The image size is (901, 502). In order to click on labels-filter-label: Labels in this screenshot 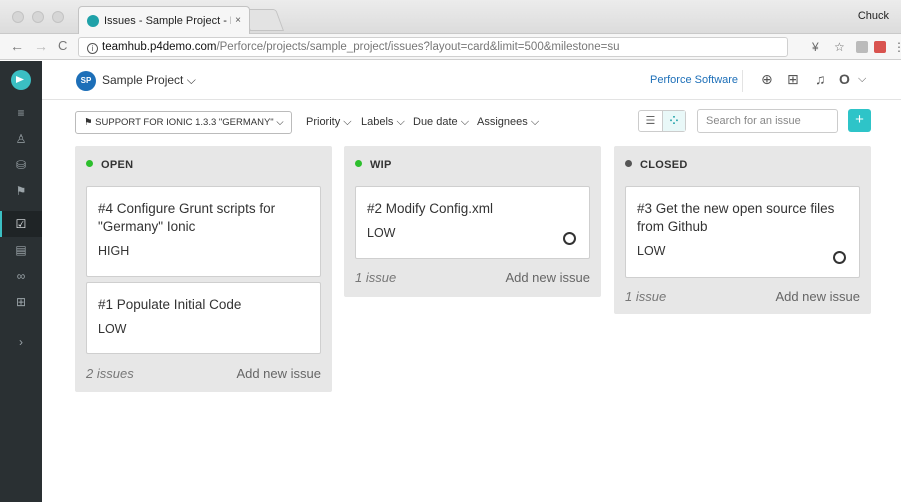, I will do `click(377, 122)`.